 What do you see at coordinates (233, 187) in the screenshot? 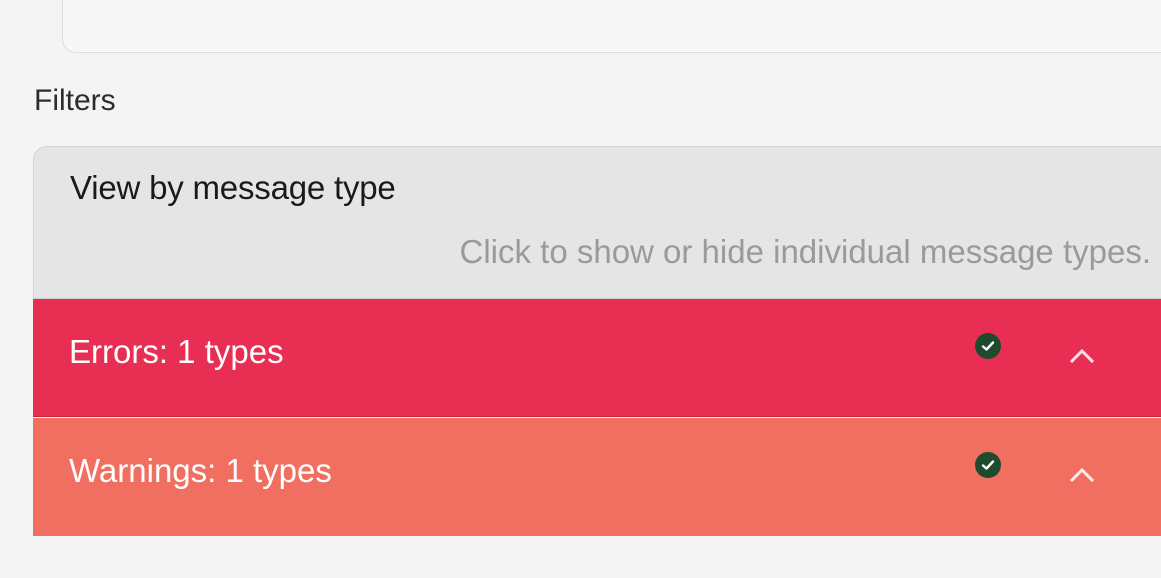
I see `panel-title: View by message type` at bounding box center [233, 187].